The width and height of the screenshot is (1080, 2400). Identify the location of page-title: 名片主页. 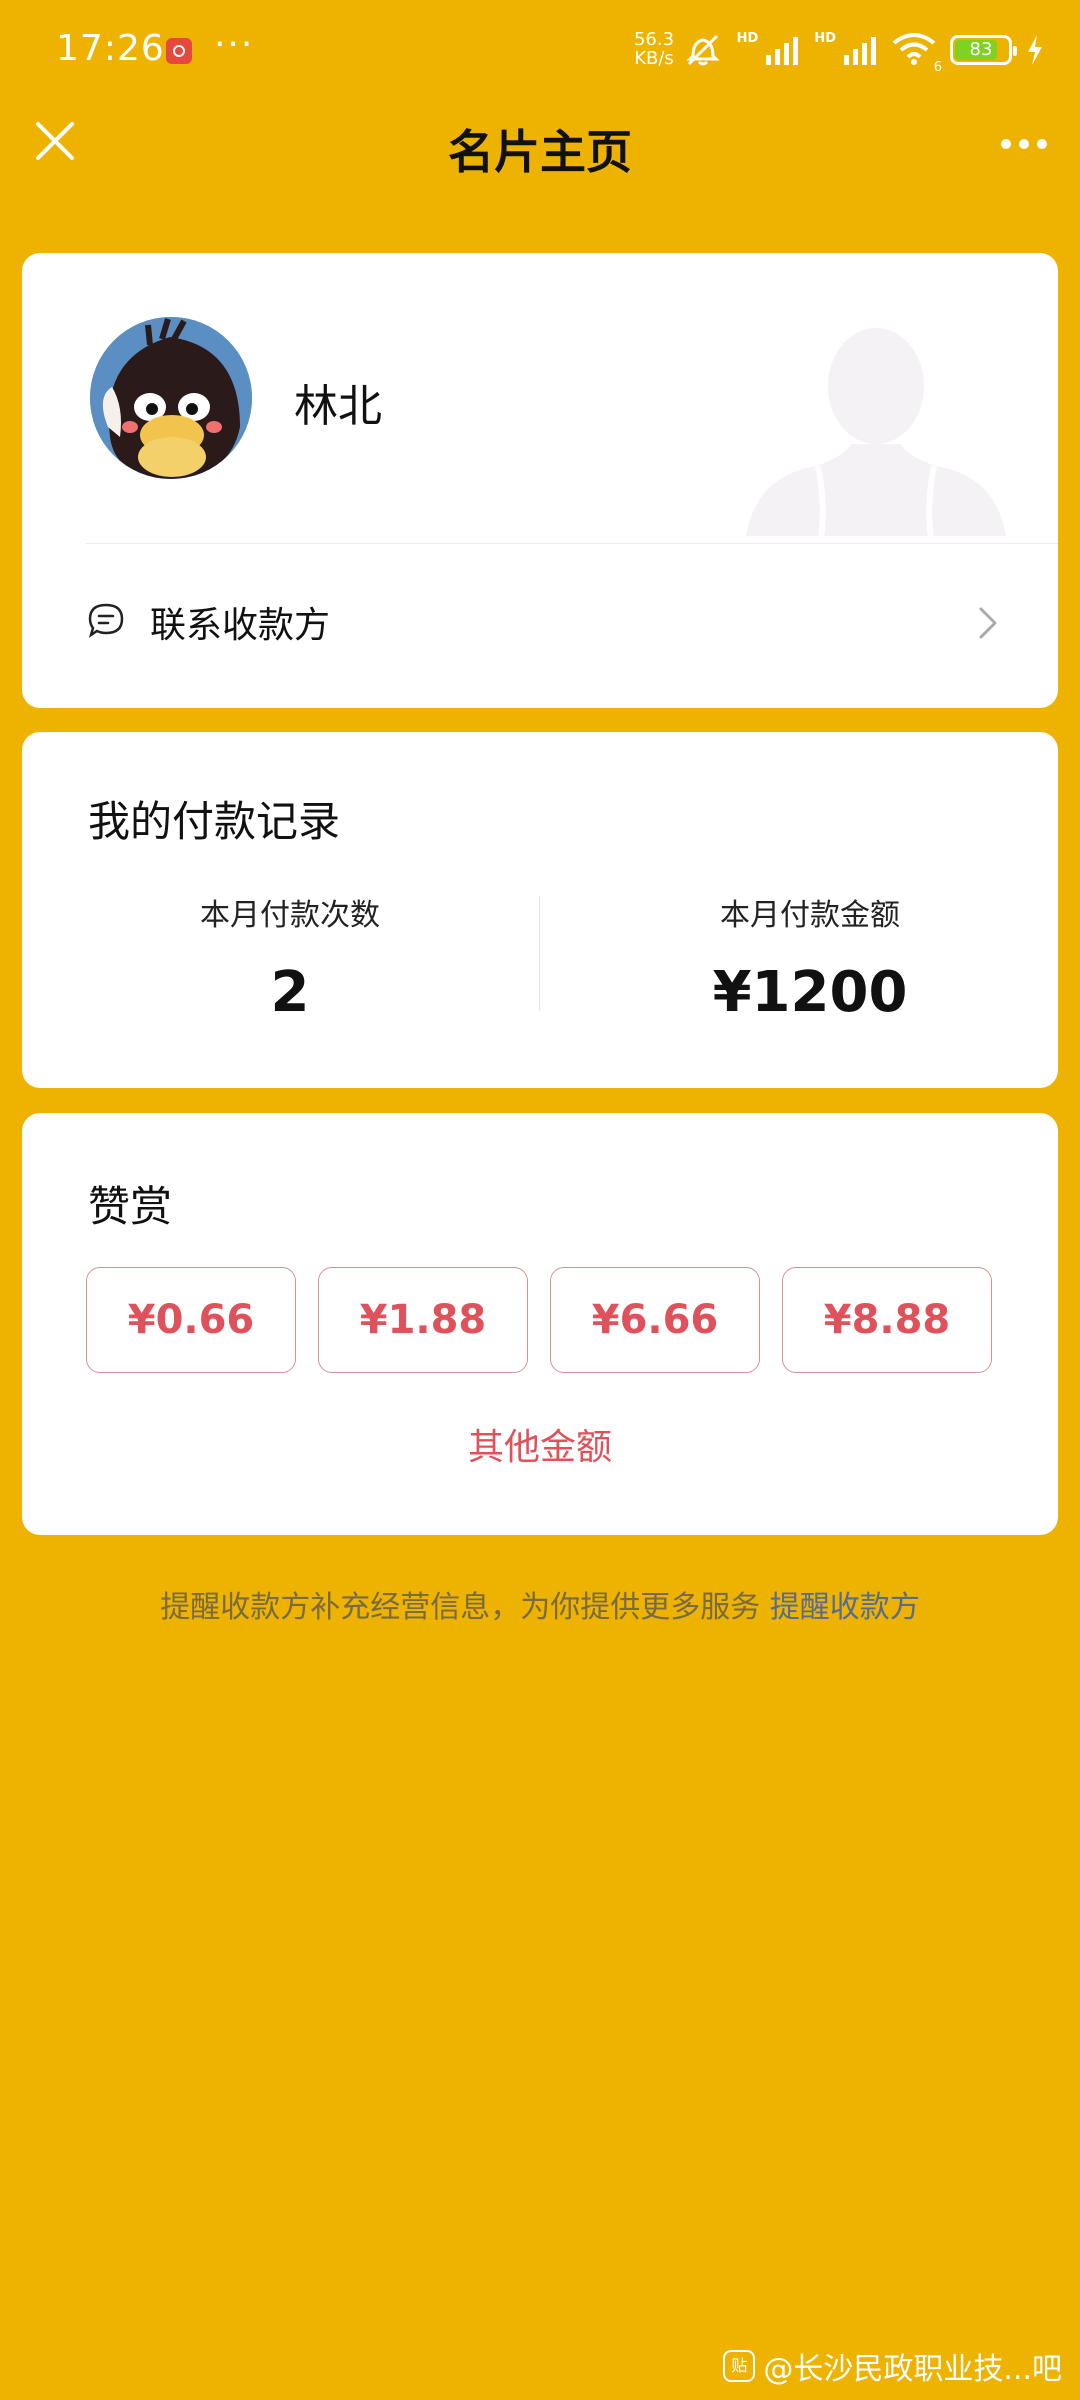
(540, 152).